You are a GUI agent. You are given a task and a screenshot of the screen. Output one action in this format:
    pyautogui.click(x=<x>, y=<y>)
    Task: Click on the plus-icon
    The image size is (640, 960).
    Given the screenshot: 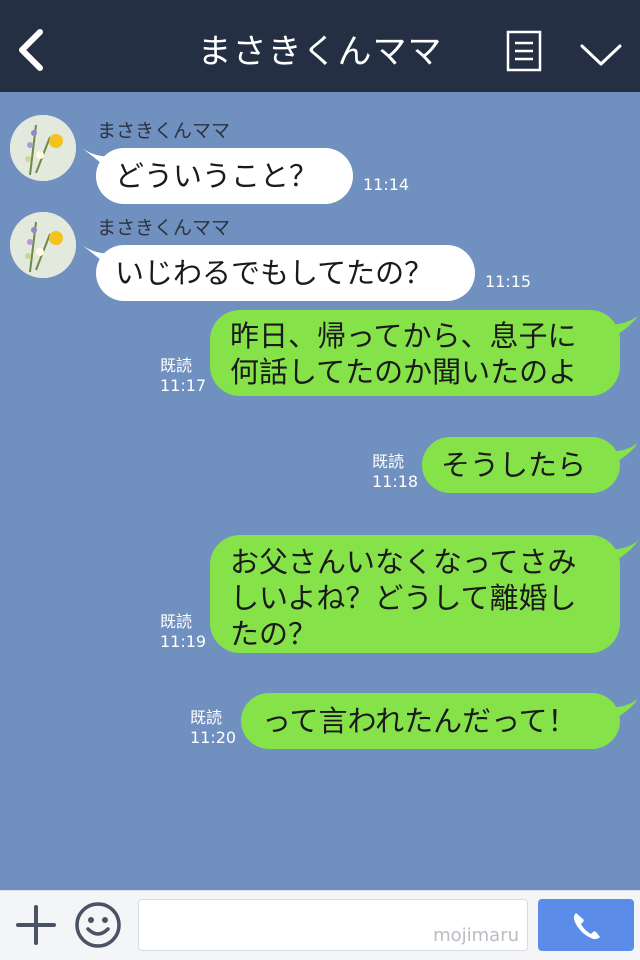 What is the action you would take?
    pyautogui.click(x=36, y=925)
    